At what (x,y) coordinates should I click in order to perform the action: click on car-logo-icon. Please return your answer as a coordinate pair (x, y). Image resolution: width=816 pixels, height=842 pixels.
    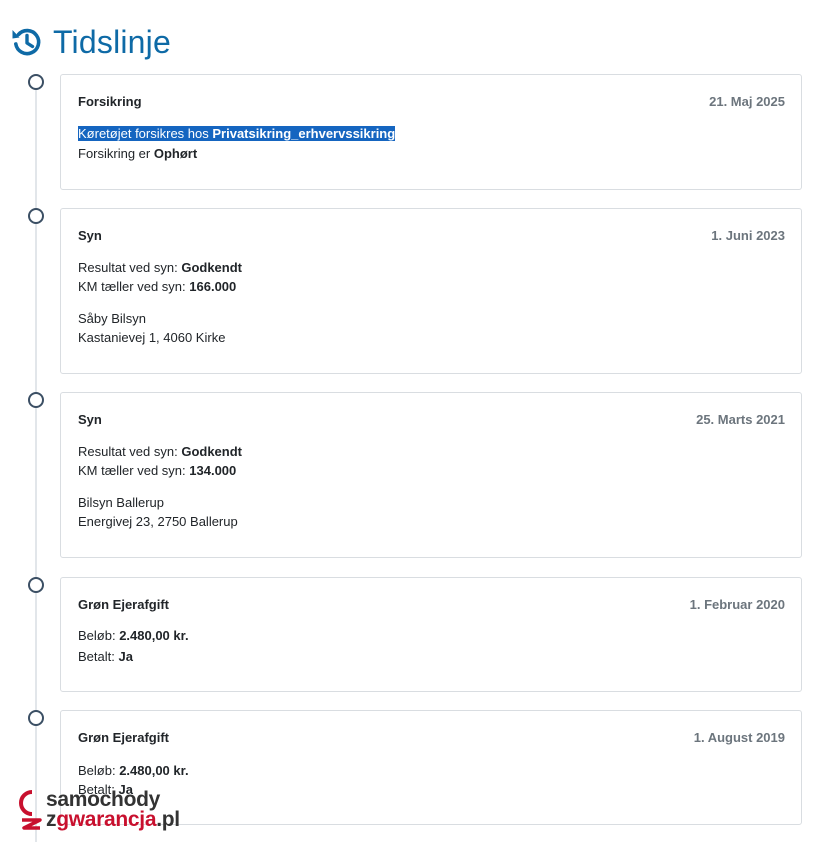
    Looking at the image, I should click on (30, 810).